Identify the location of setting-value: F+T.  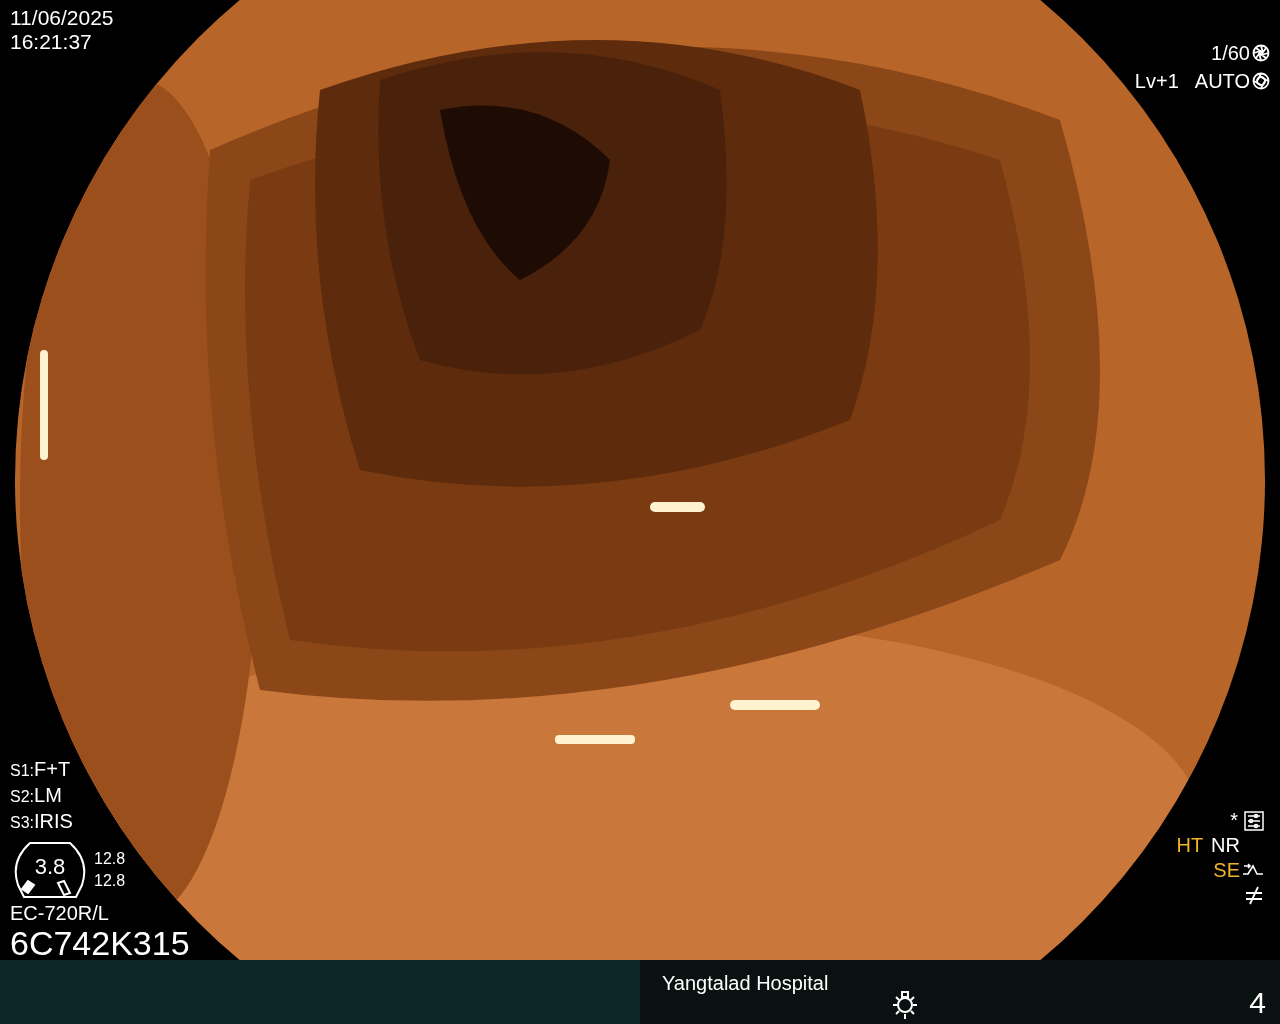
(52, 769).